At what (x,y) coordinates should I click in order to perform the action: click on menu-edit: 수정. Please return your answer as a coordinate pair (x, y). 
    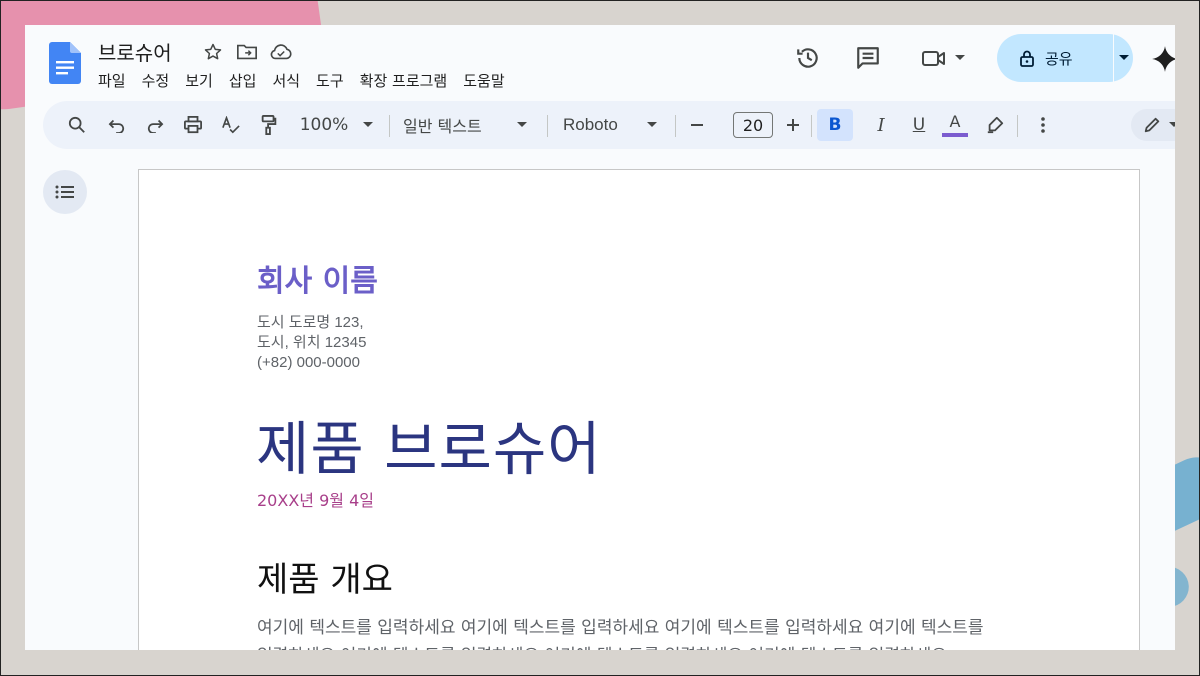
    Looking at the image, I should click on (156, 80).